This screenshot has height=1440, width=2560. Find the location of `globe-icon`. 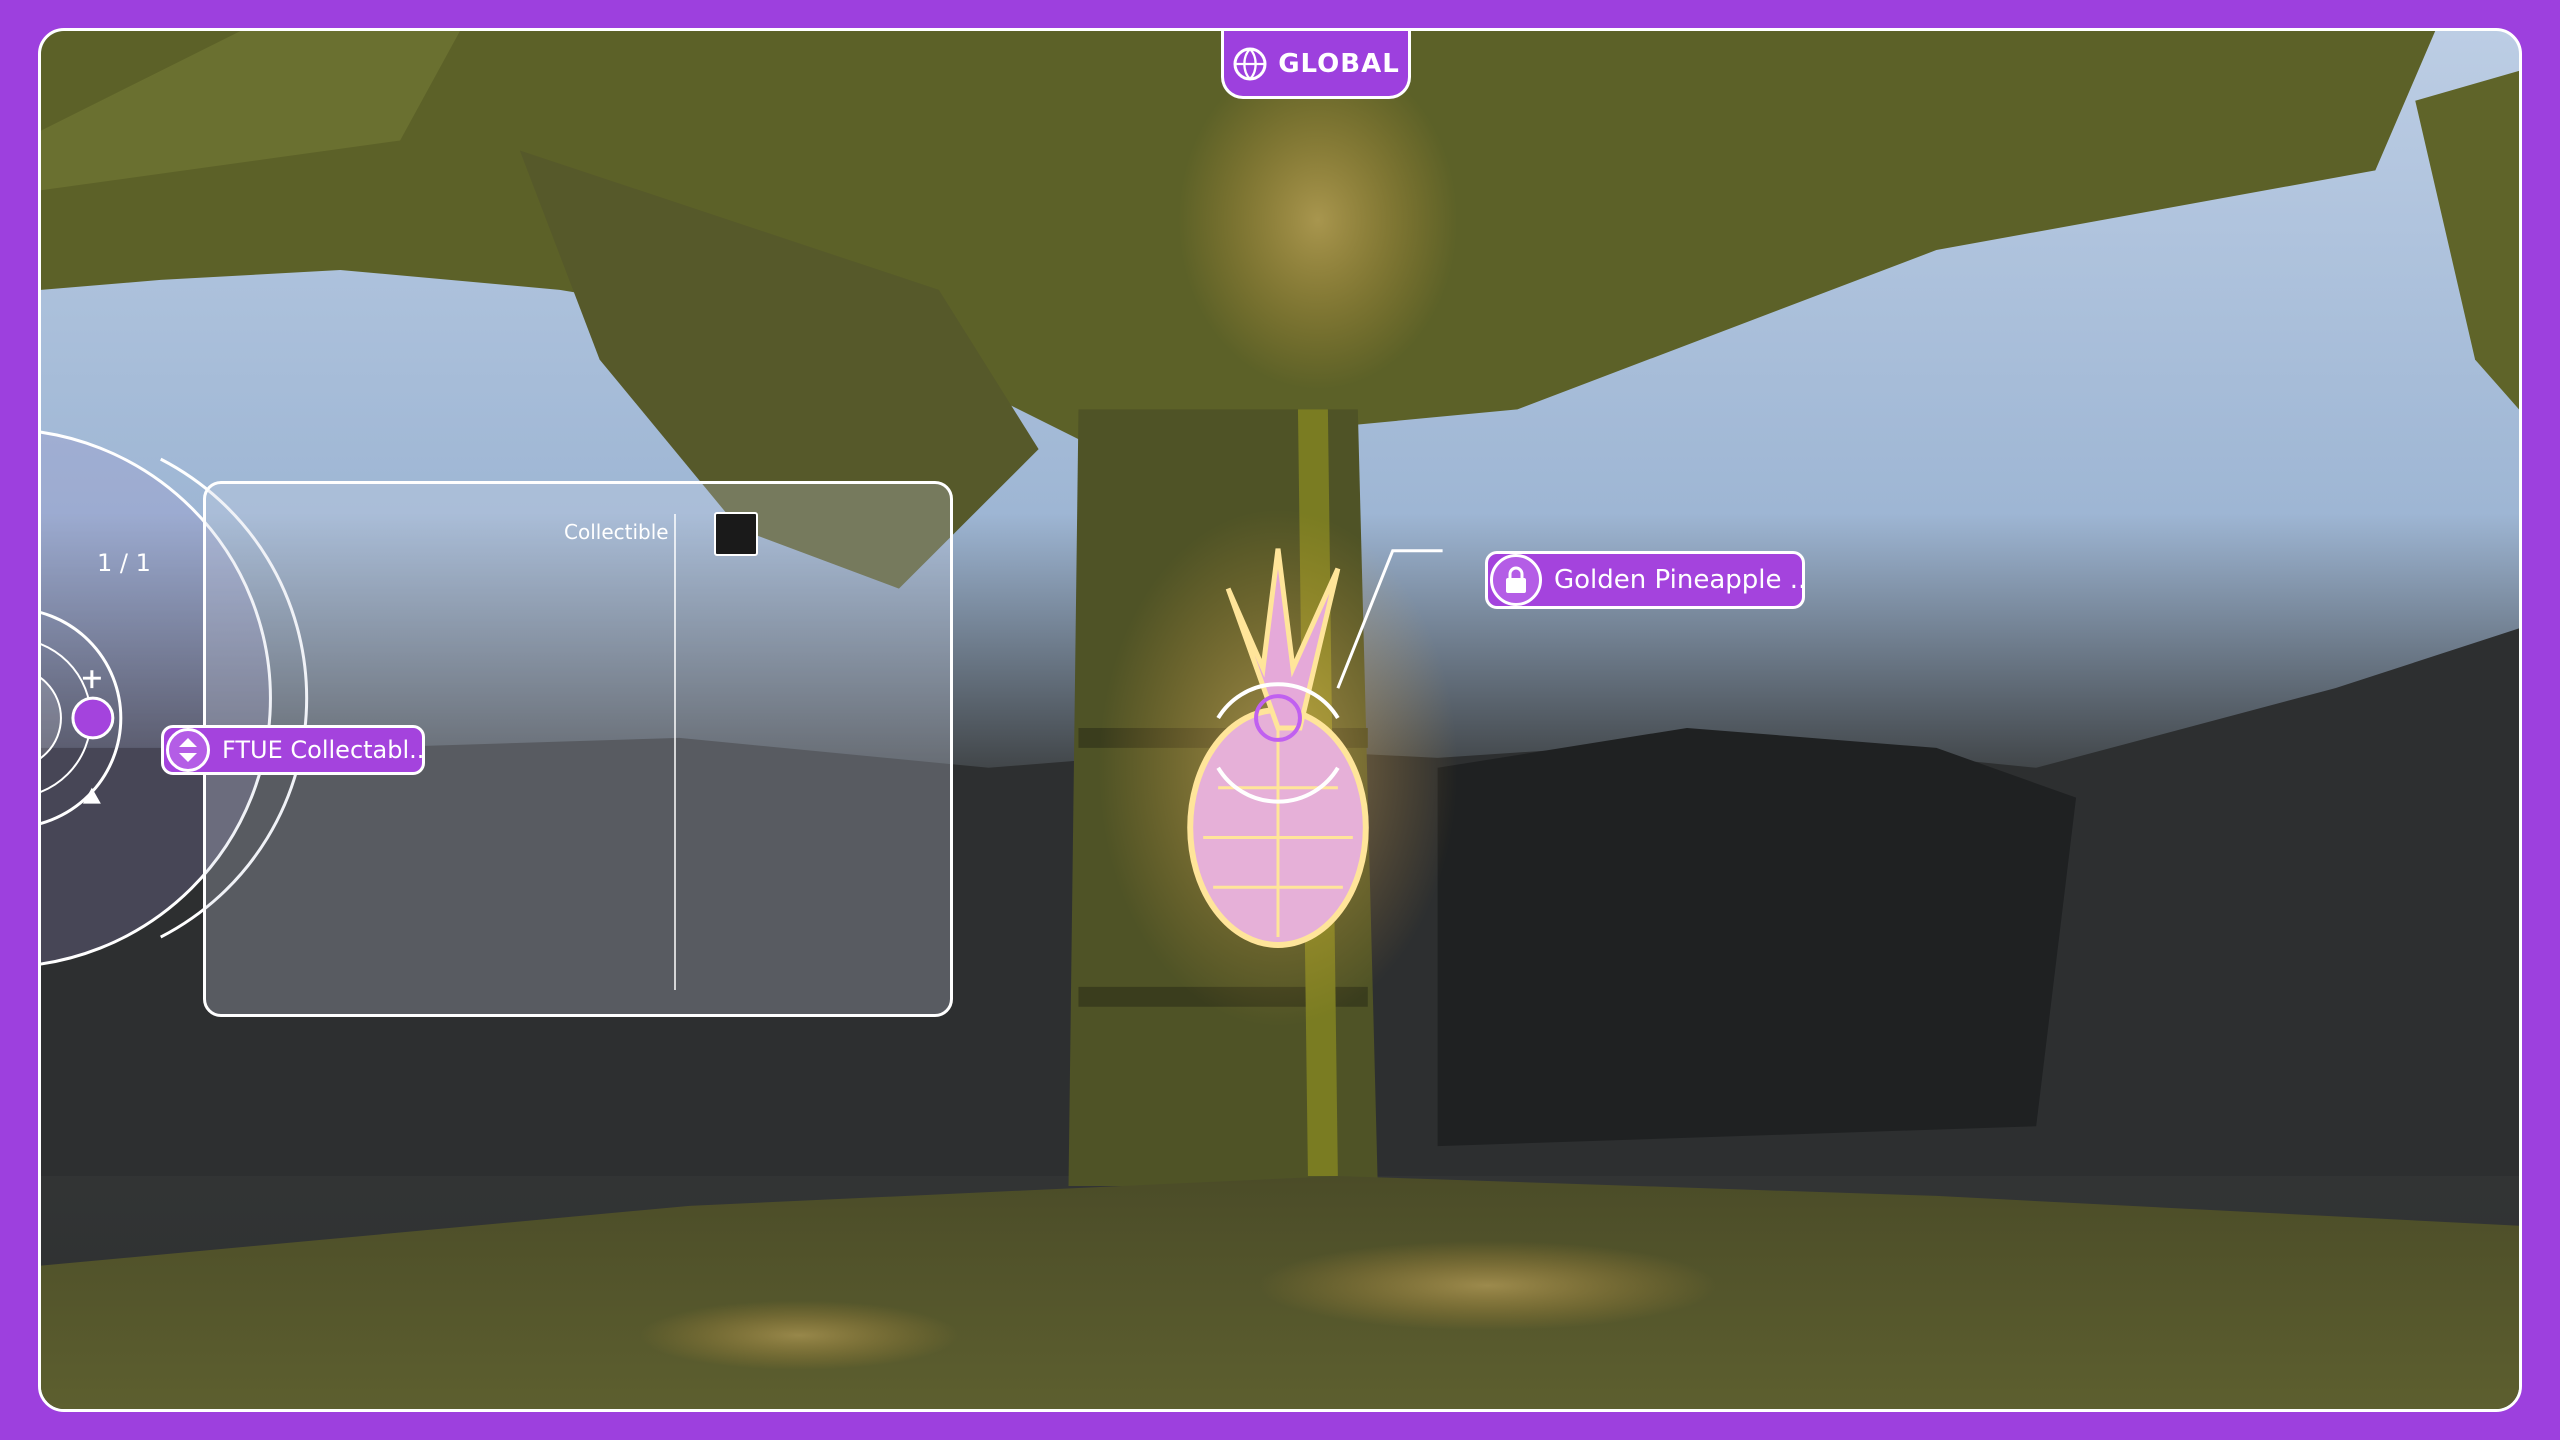

globe-icon is located at coordinates (1250, 63).